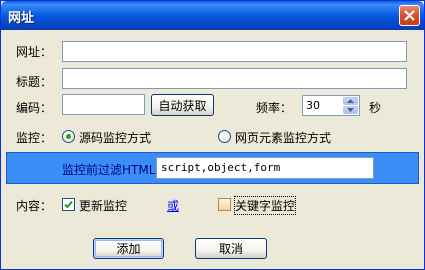 The height and width of the screenshot is (270, 425). What do you see at coordinates (313, 105) in the screenshot?
I see `frequency-value: 30` at bounding box center [313, 105].